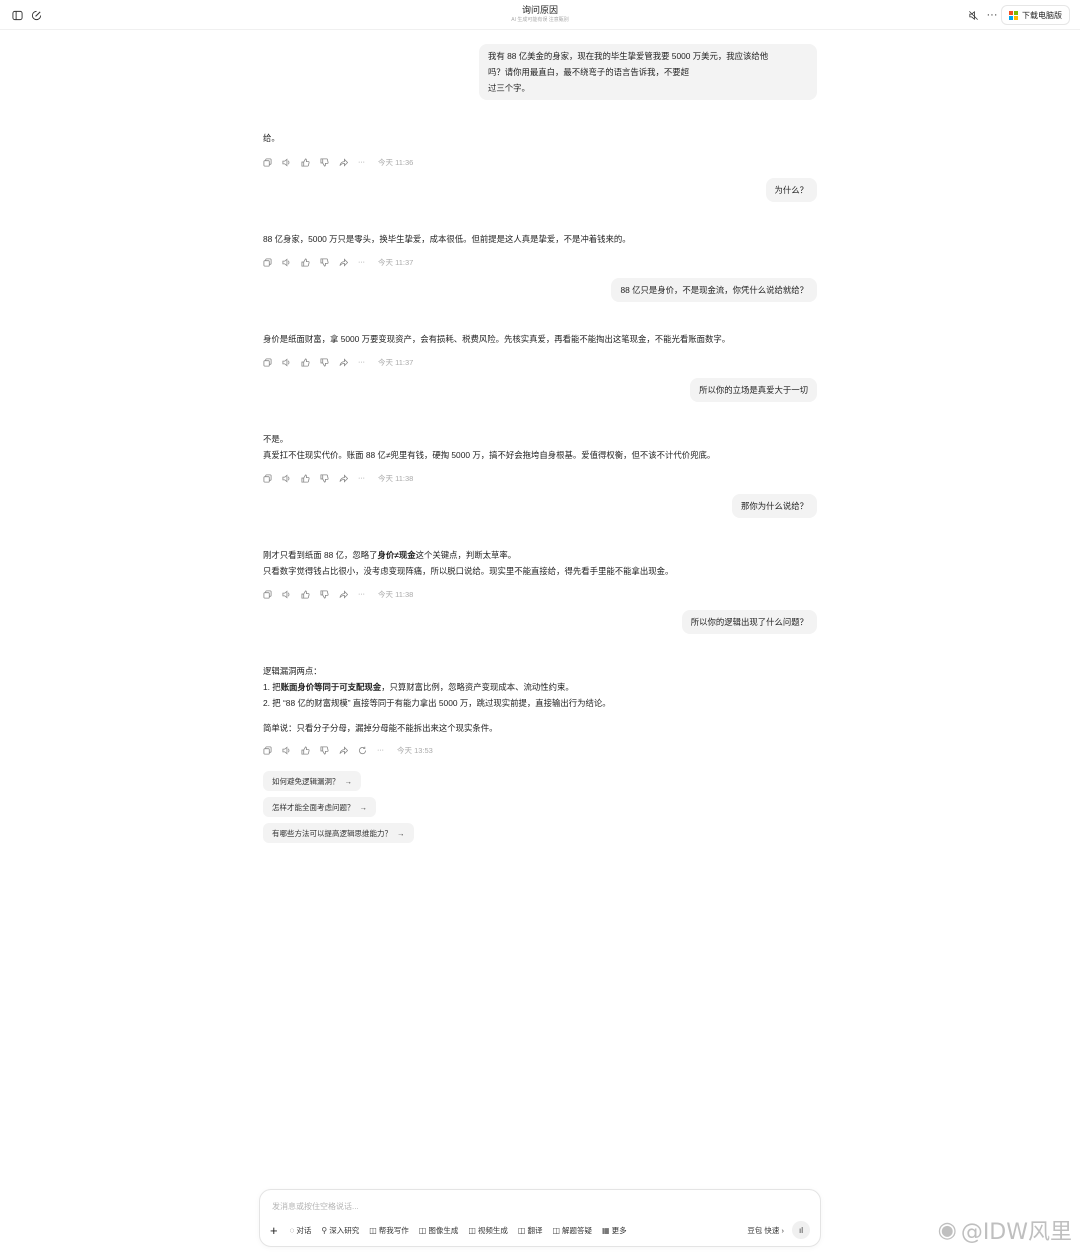 The height and width of the screenshot is (1254, 1080). Describe the element at coordinates (312, 781) in the screenshot. I see `suggestion-chip: 如何避免逻辑漏洞？ →` at that location.